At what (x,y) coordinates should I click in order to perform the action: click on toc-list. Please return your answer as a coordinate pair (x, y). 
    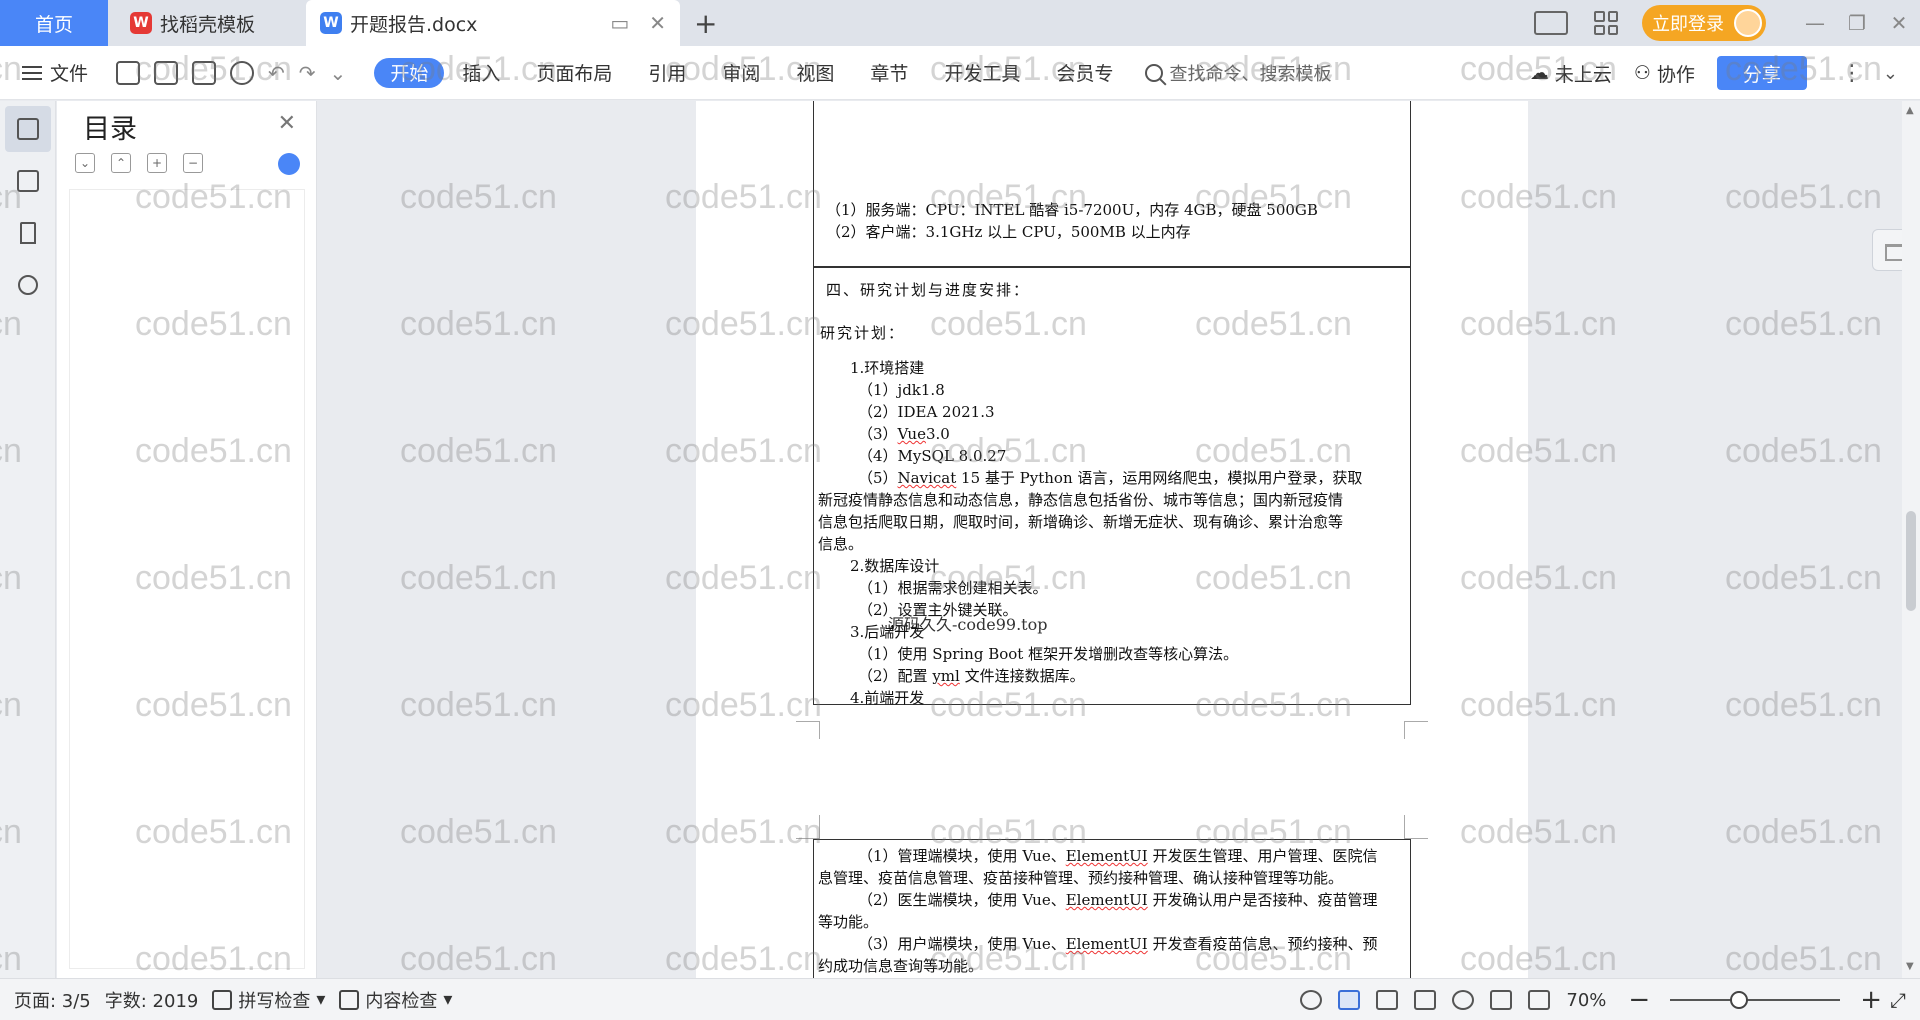
    Looking at the image, I should click on (187, 579).